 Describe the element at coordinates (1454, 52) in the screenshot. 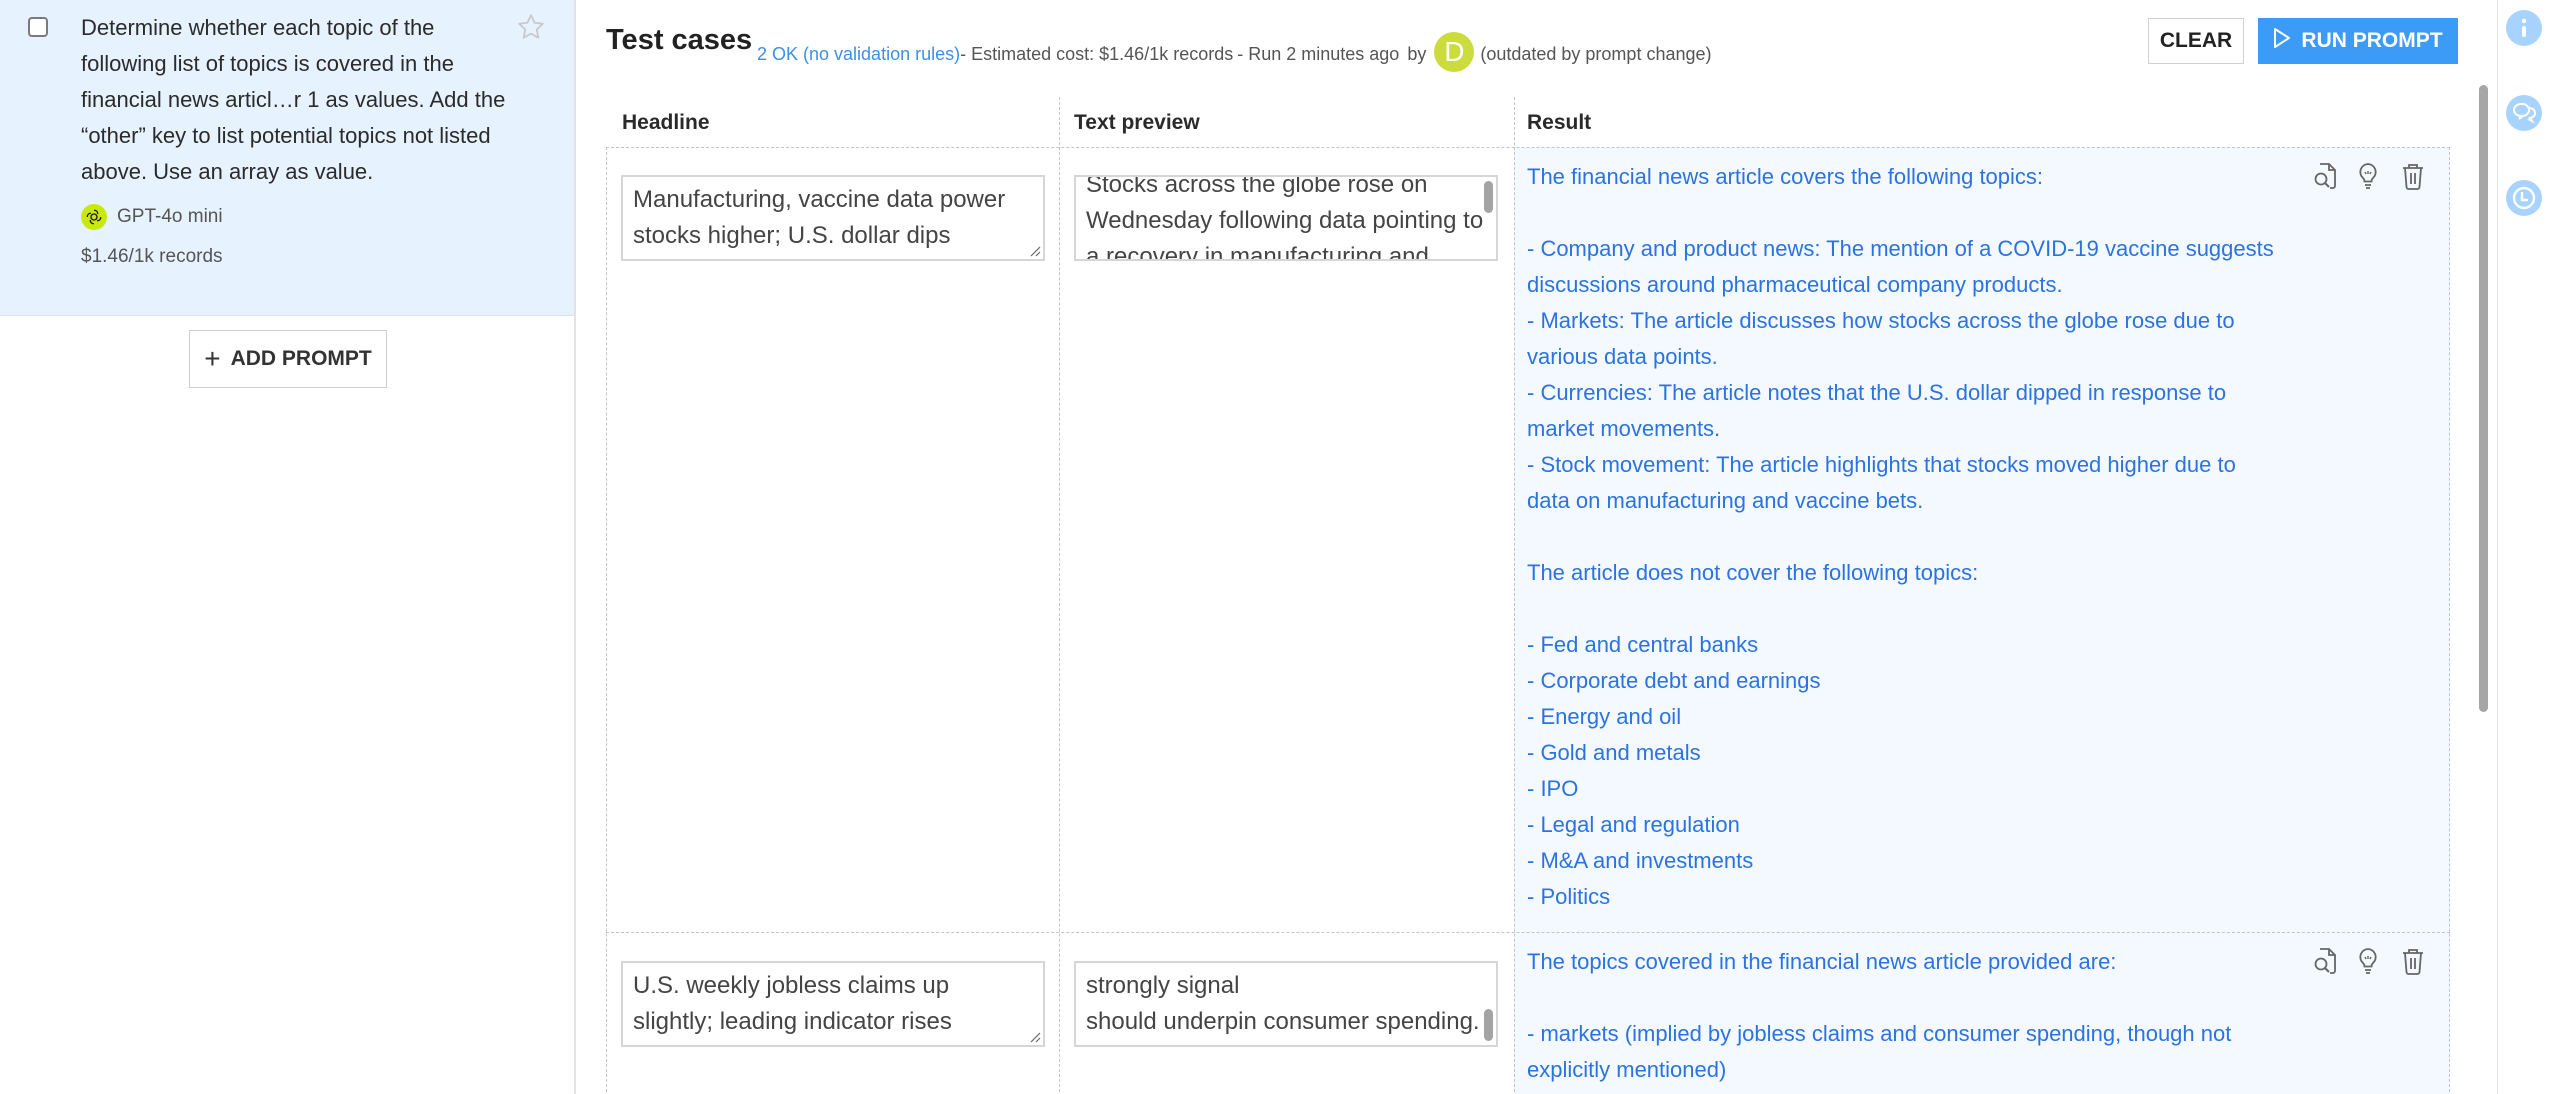

I see `user-avatar: D` at that location.